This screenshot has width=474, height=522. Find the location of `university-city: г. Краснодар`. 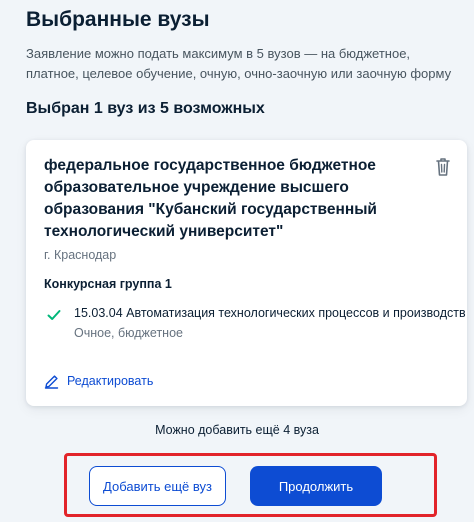

university-city: г. Краснодар is located at coordinates (80, 255).